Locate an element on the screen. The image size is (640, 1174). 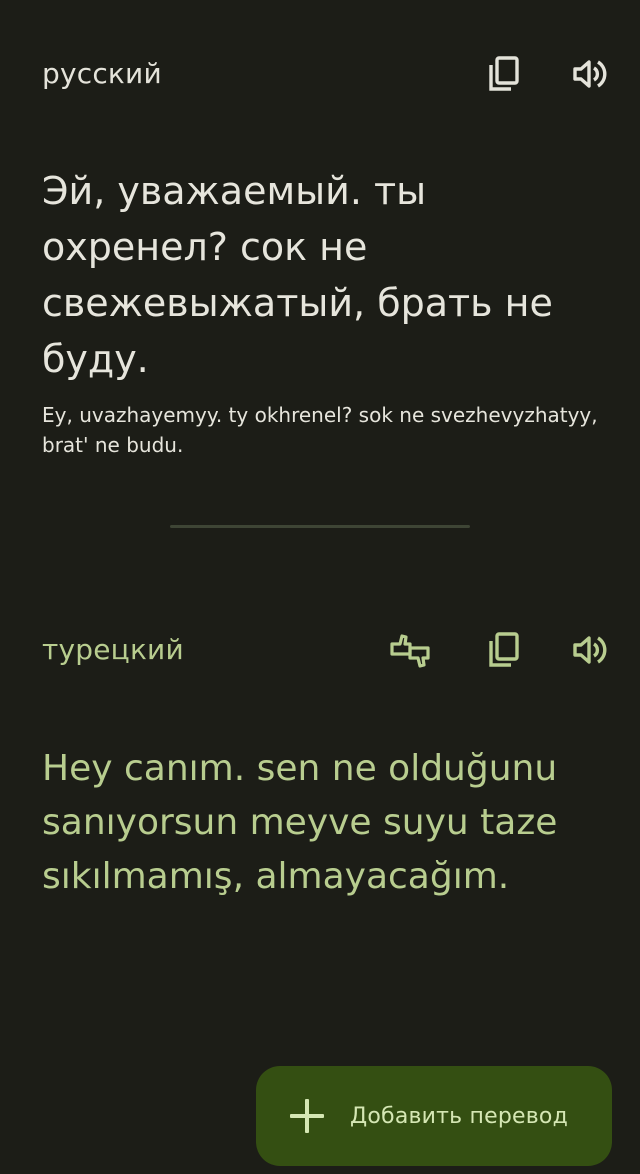
source-copy-button is located at coordinates (504, 74).